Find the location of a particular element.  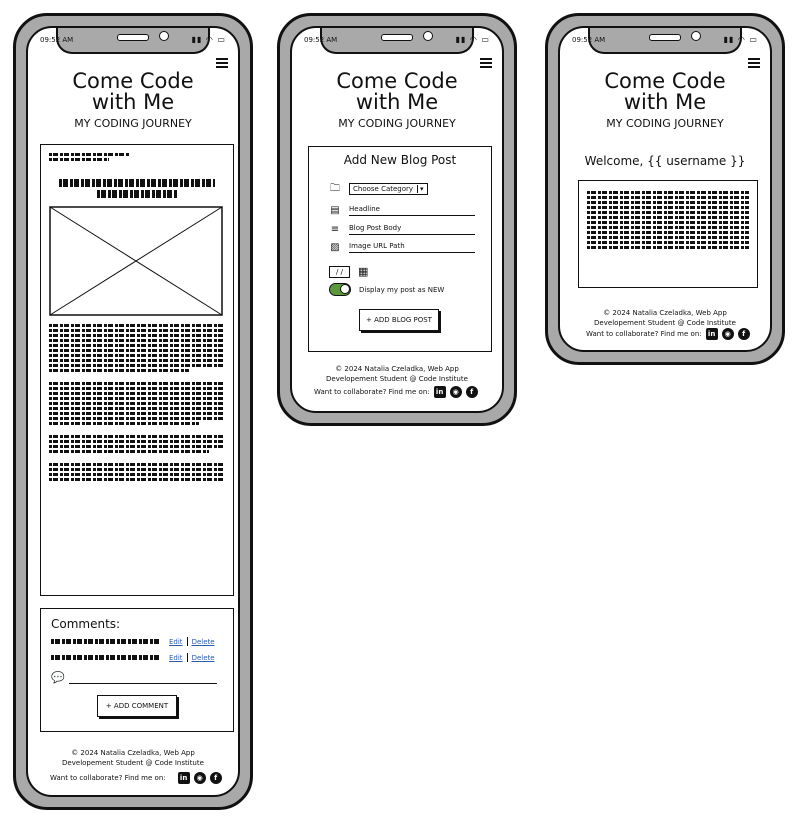

body-input: Blog Post Body is located at coordinates (412, 229).